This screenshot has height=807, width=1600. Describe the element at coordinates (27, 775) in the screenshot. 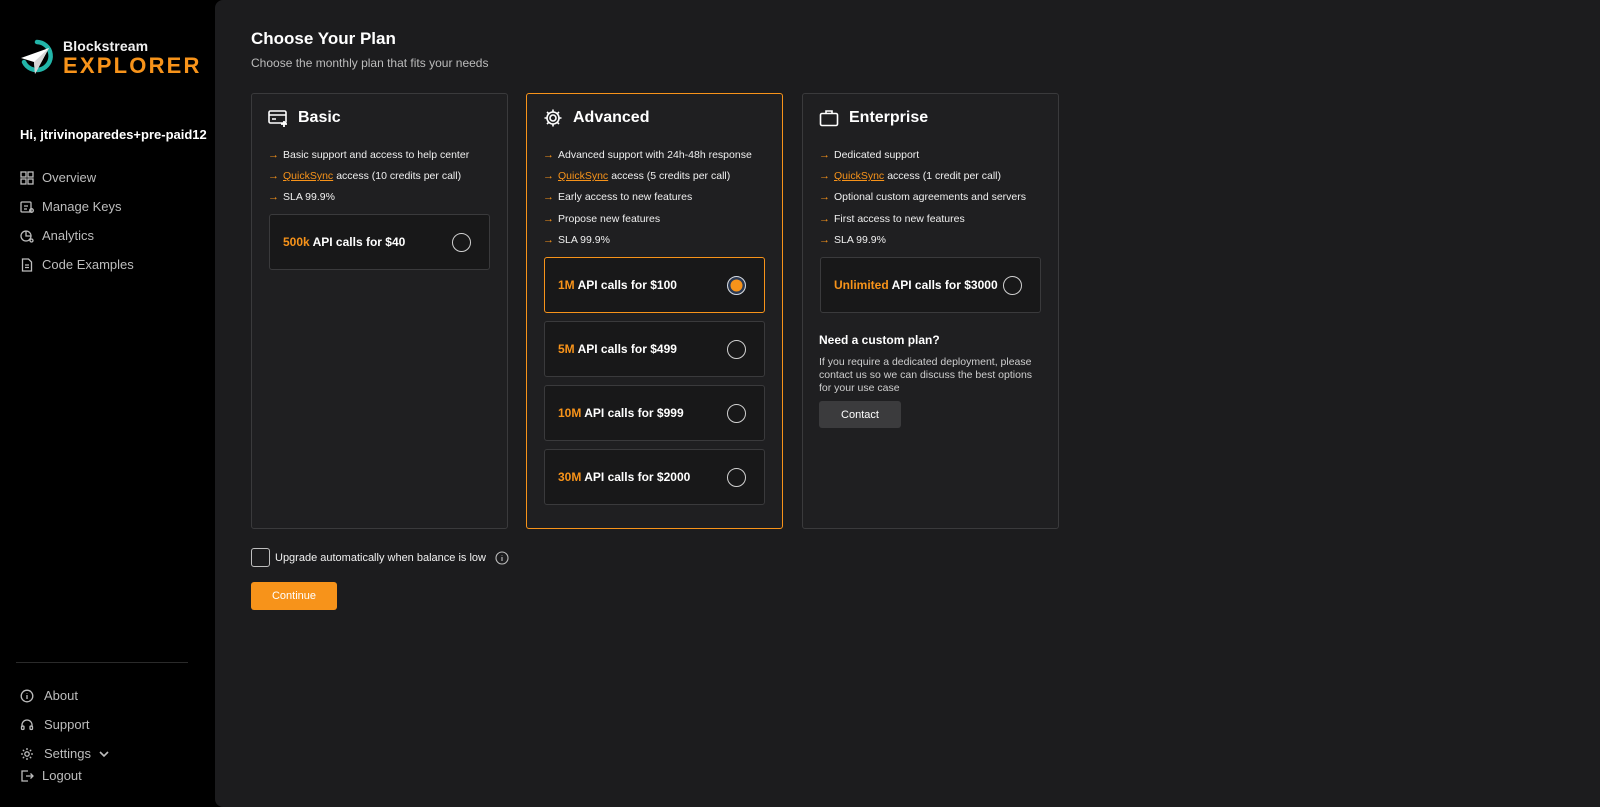

I see `logout-icon` at that location.